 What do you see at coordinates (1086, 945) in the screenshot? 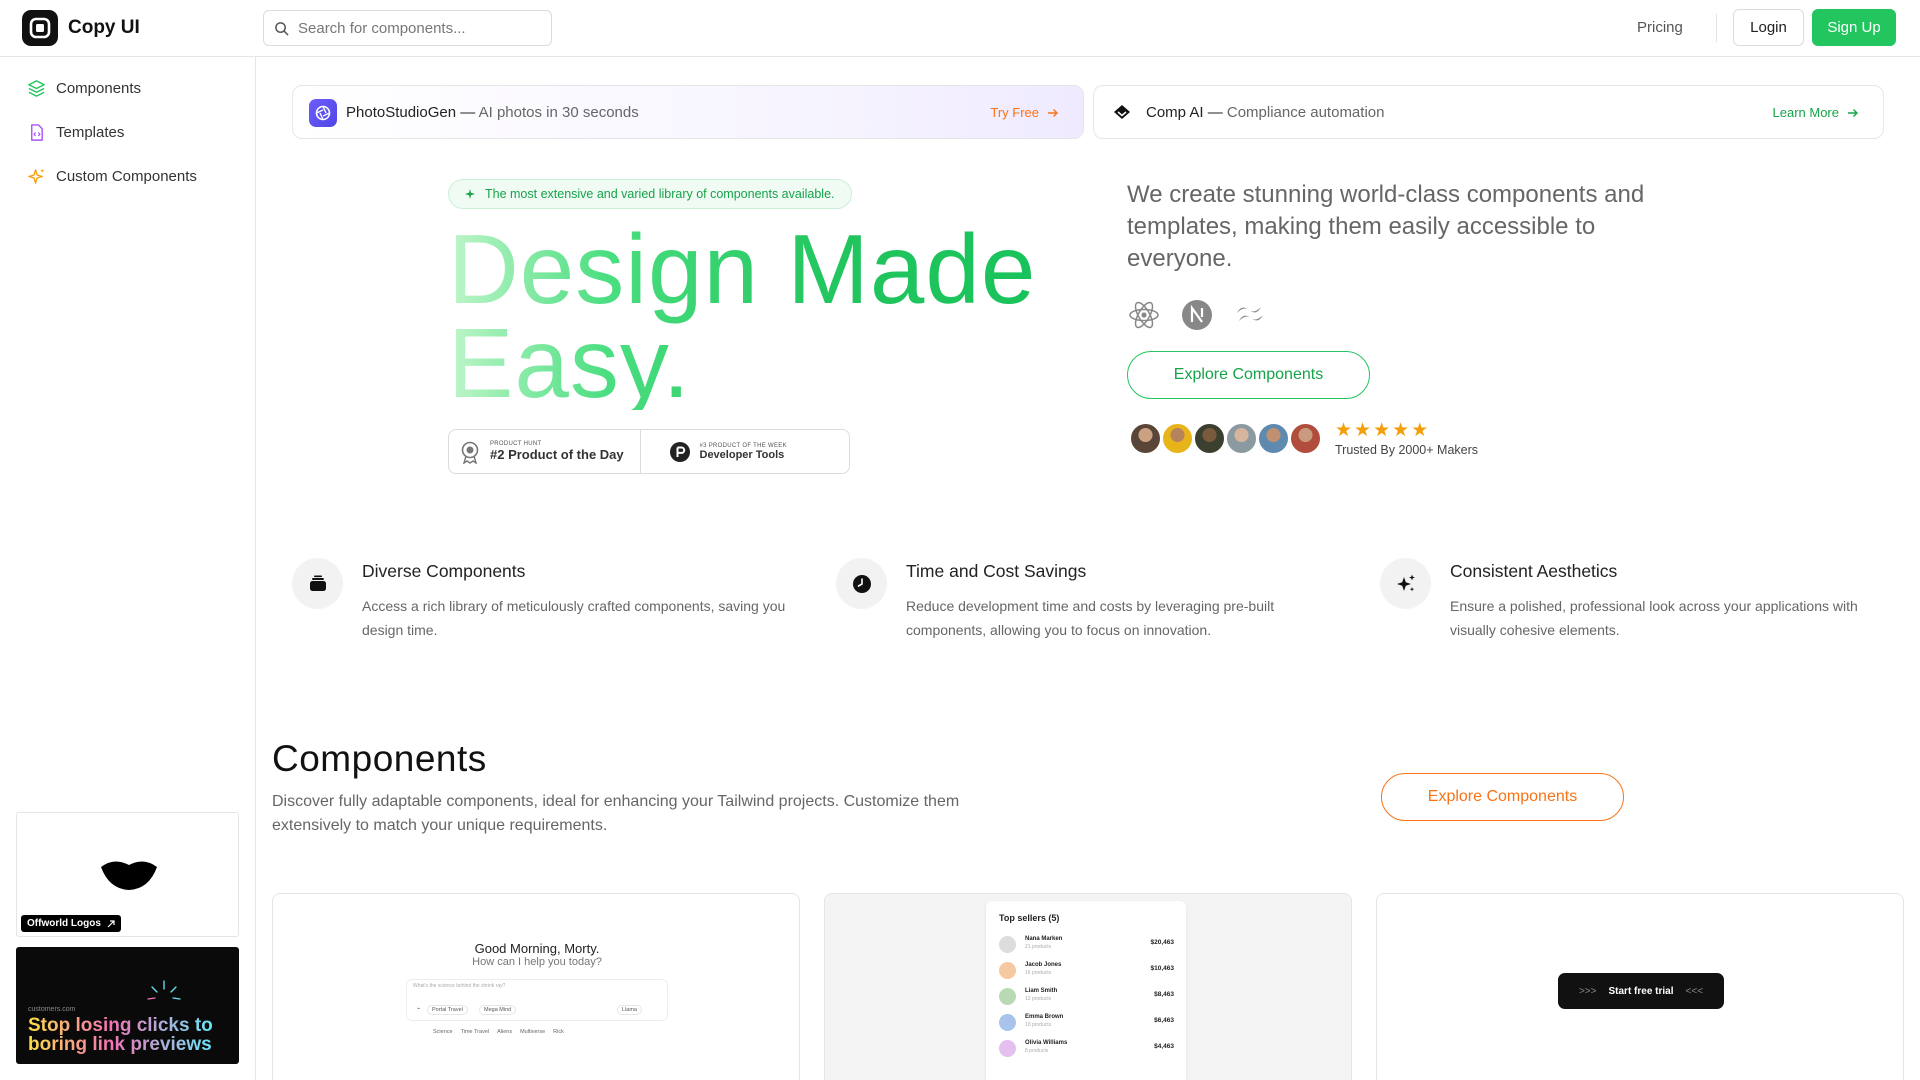
I see `seller-row: Nana Marken 21 products $20,463` at bounding box center [1086, 945].